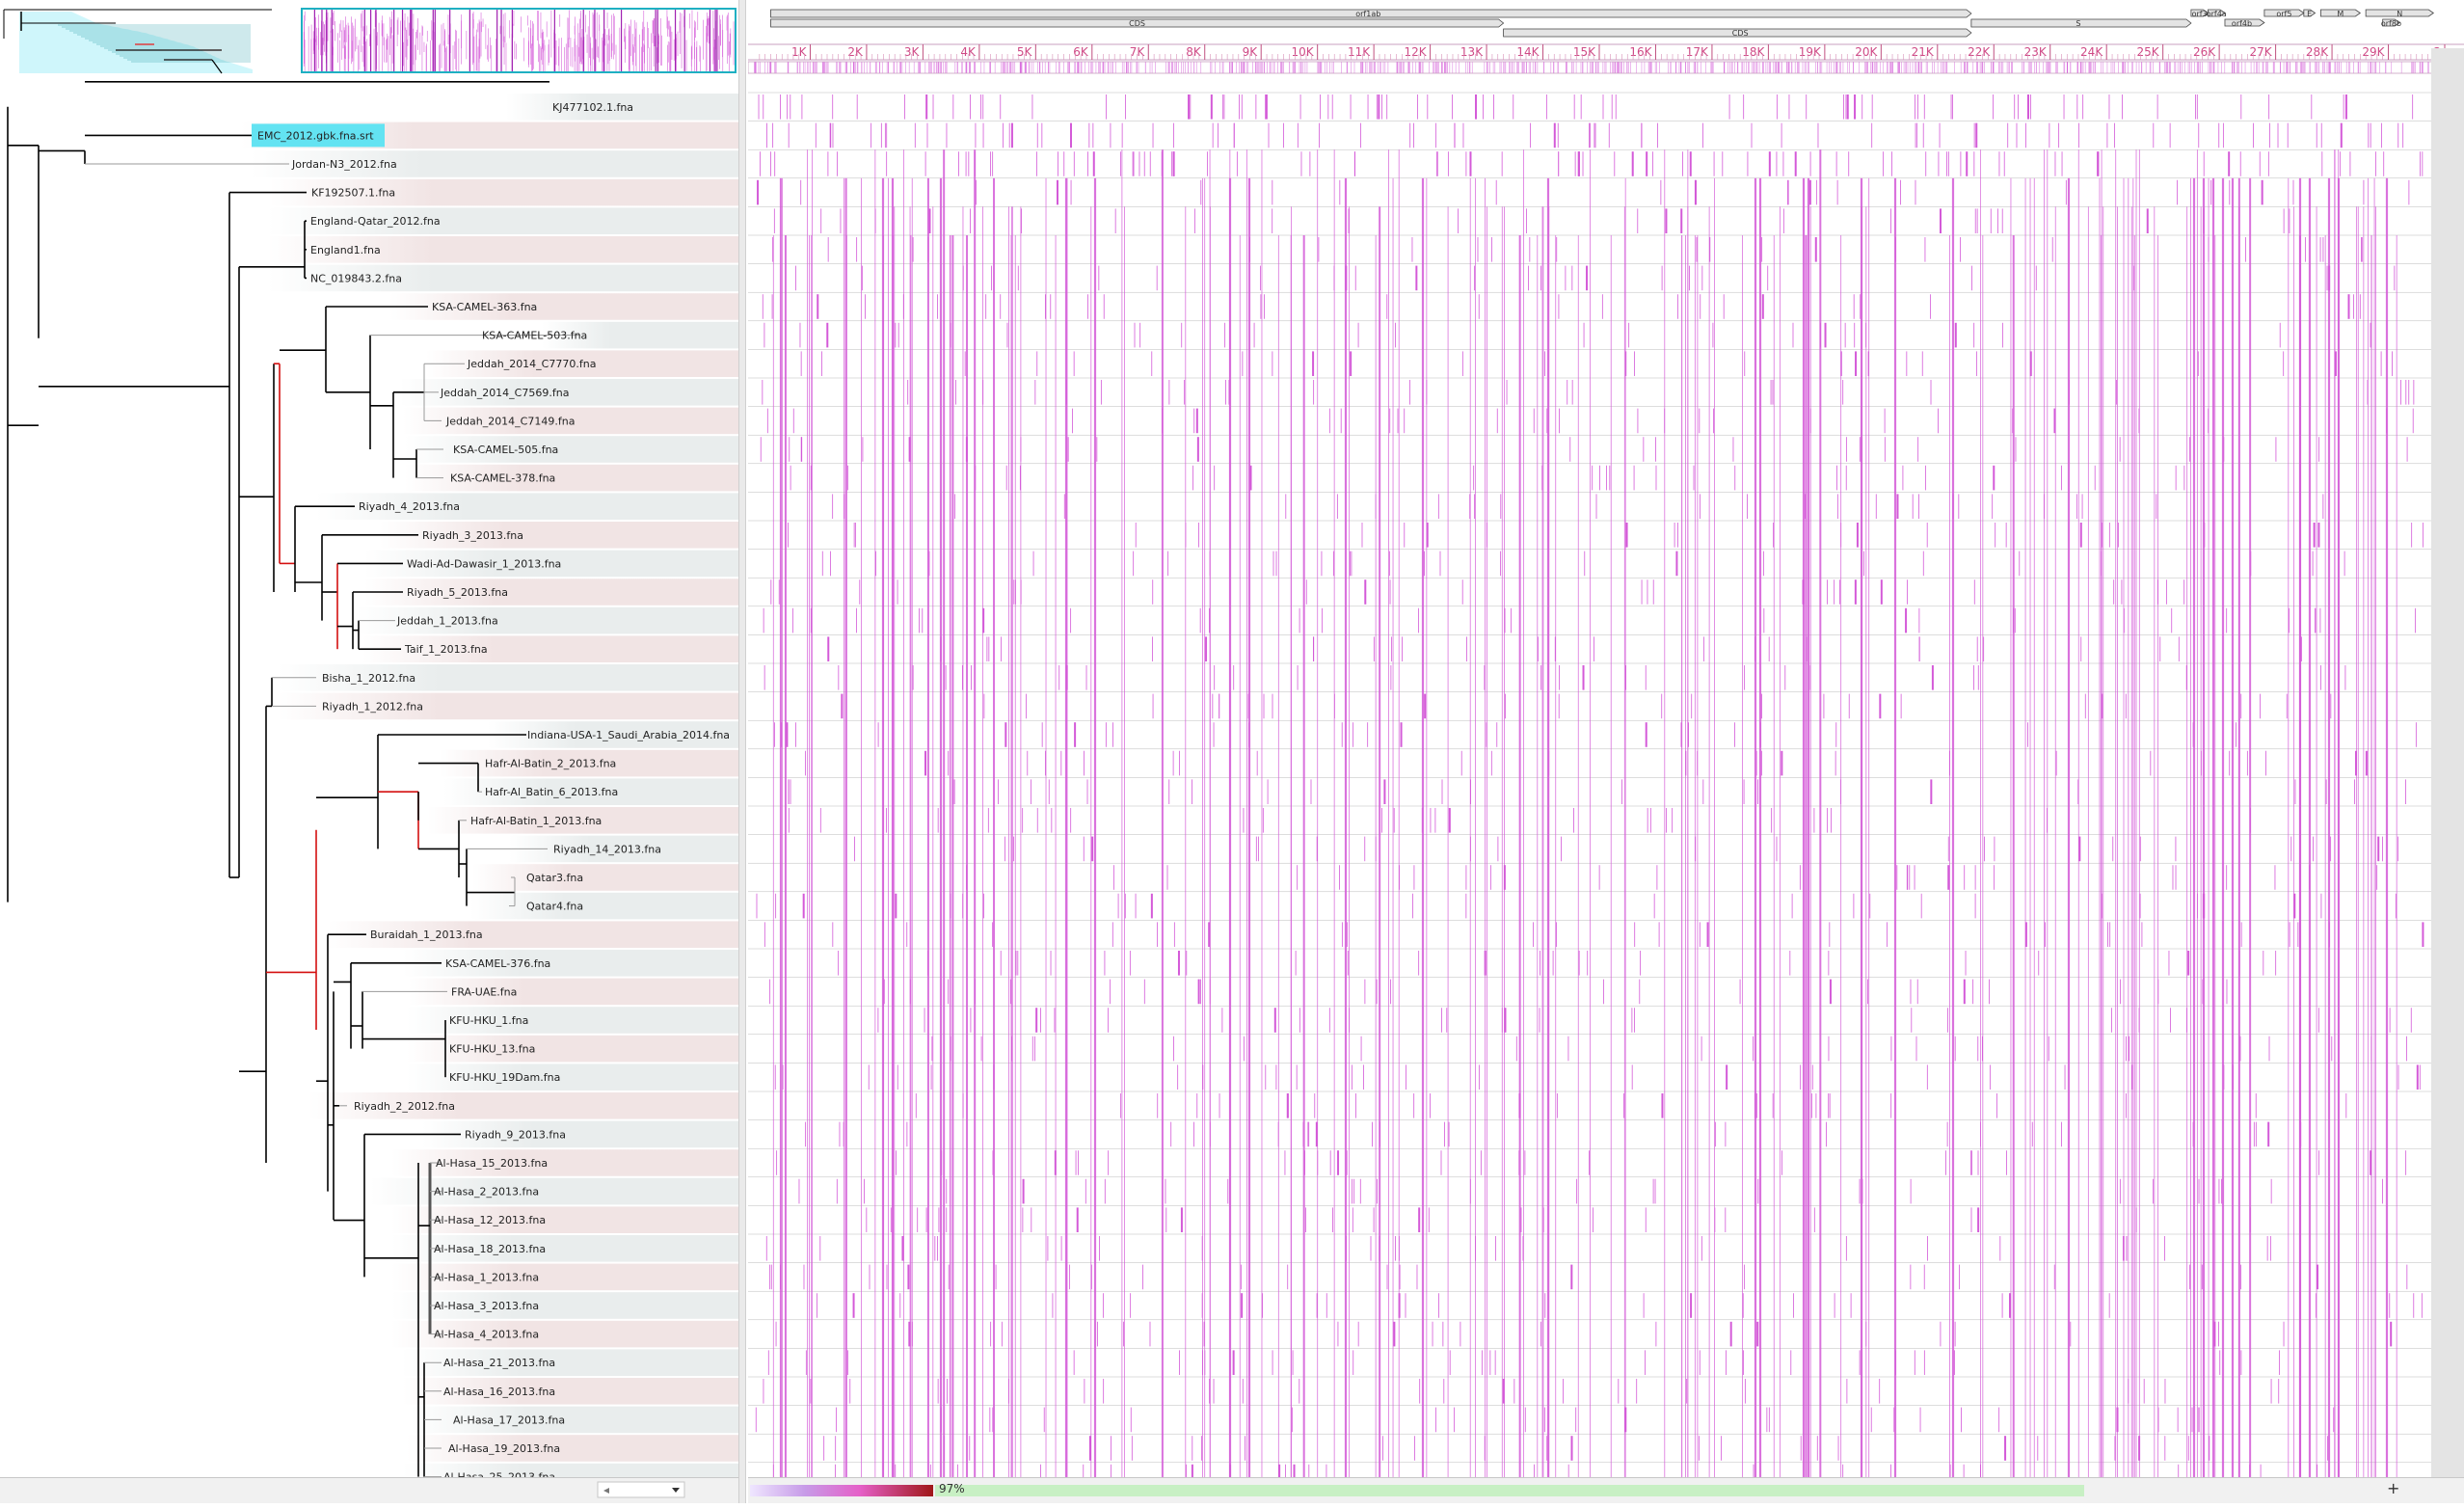 The width and height of the screenshot is (2464, 1508). I want to click on alignment-overview-thumbnail, so click(519, 40).